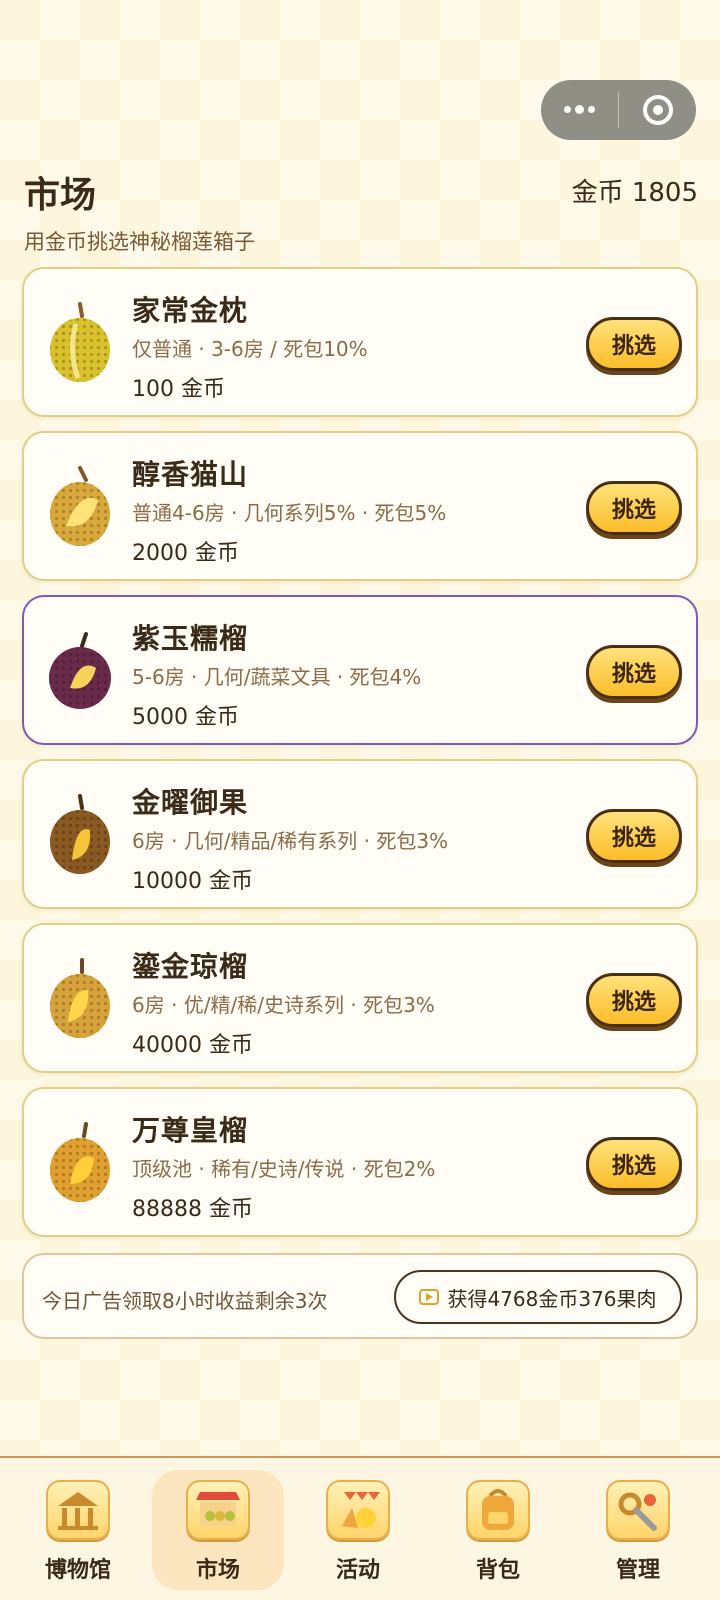  I want to click on box-name: 万尊皇榴, so click(190, 1130).